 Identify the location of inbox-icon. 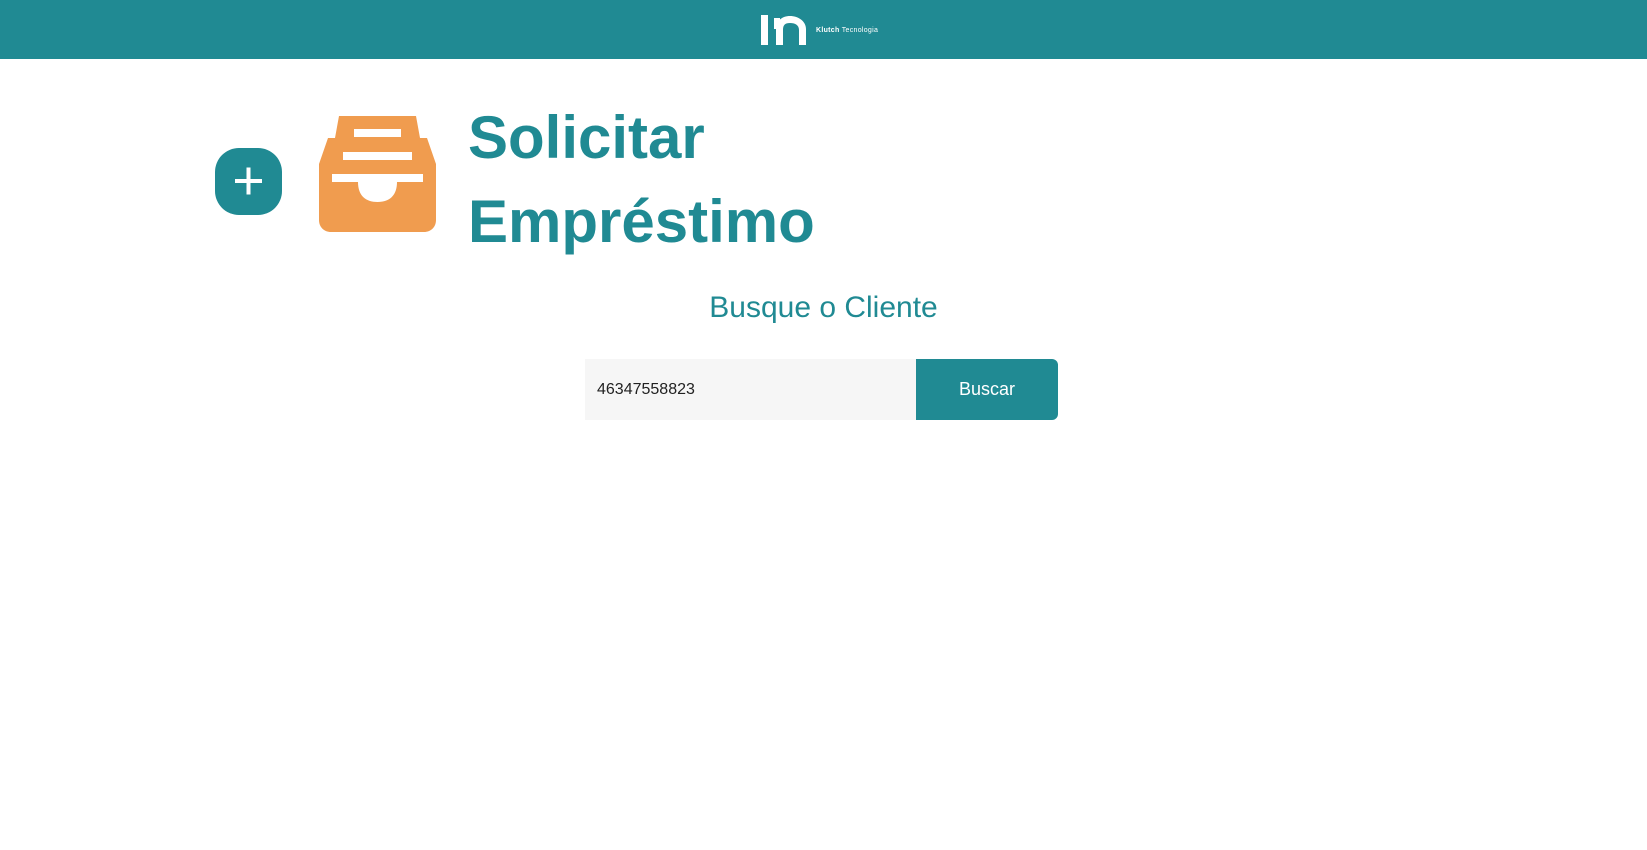
(377, 174).